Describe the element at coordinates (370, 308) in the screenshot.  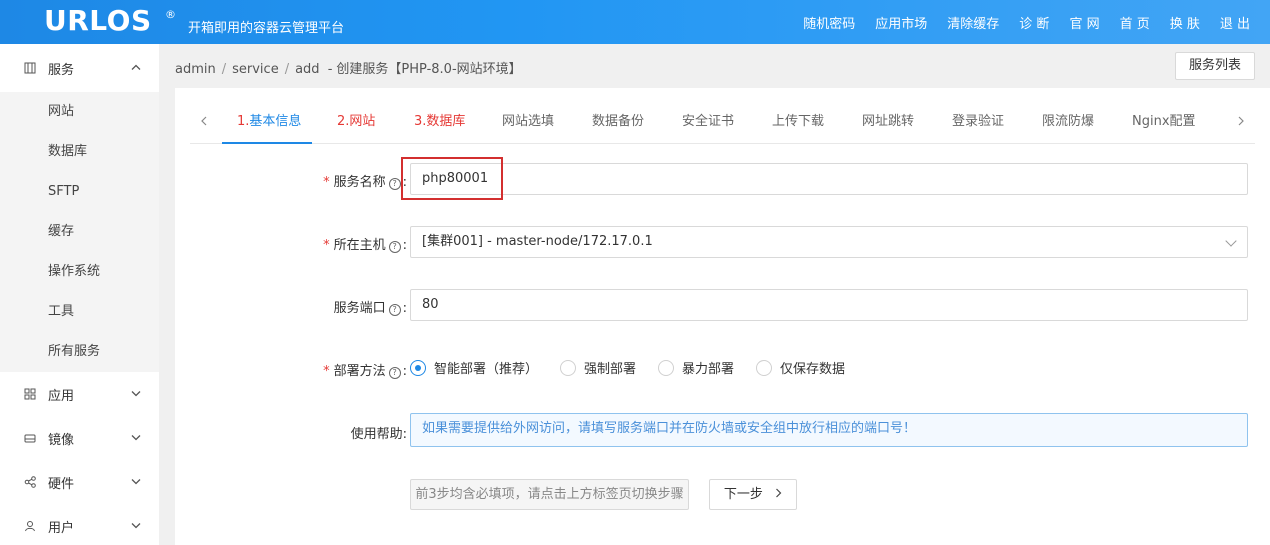
I see `port-label: 服务端口?:` at that location.